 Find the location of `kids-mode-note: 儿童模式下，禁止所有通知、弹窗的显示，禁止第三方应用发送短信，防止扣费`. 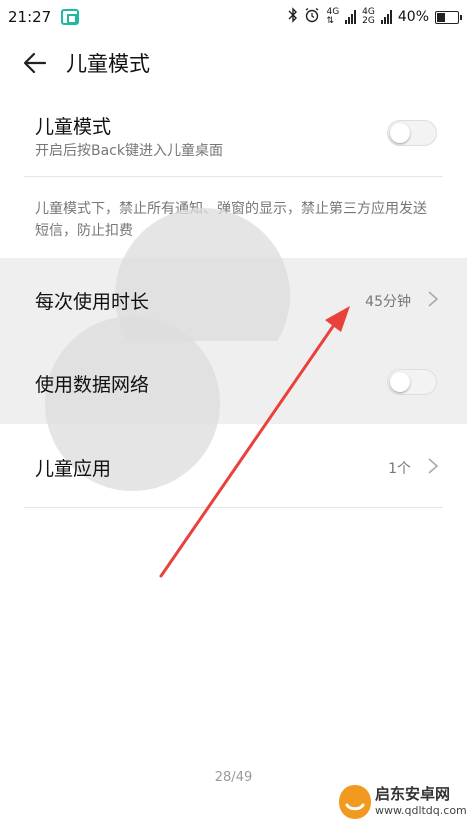

kids-mode-note: 儿童模式下，禁止所有通知、弹窗的显示，禁止第三方应用发送短信，防止扣费 is located at coordinates (231, 220).